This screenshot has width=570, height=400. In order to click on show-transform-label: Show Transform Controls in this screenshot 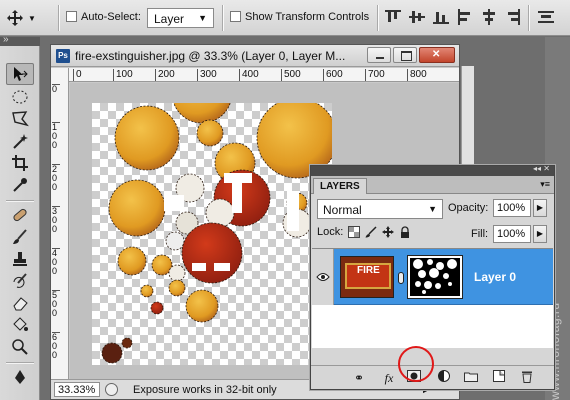, I will do `click(307, 17)`.